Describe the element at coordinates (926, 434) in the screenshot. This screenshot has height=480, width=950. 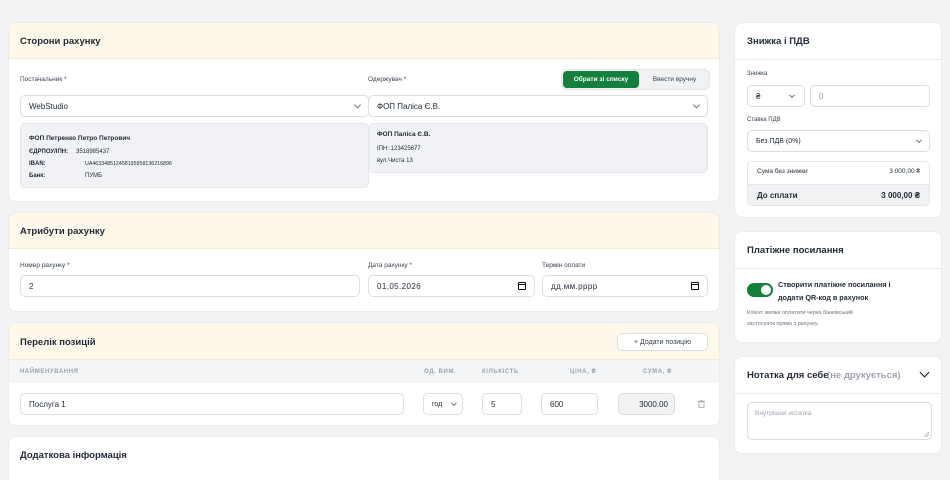
I see `resize-handle-icon` at that location.